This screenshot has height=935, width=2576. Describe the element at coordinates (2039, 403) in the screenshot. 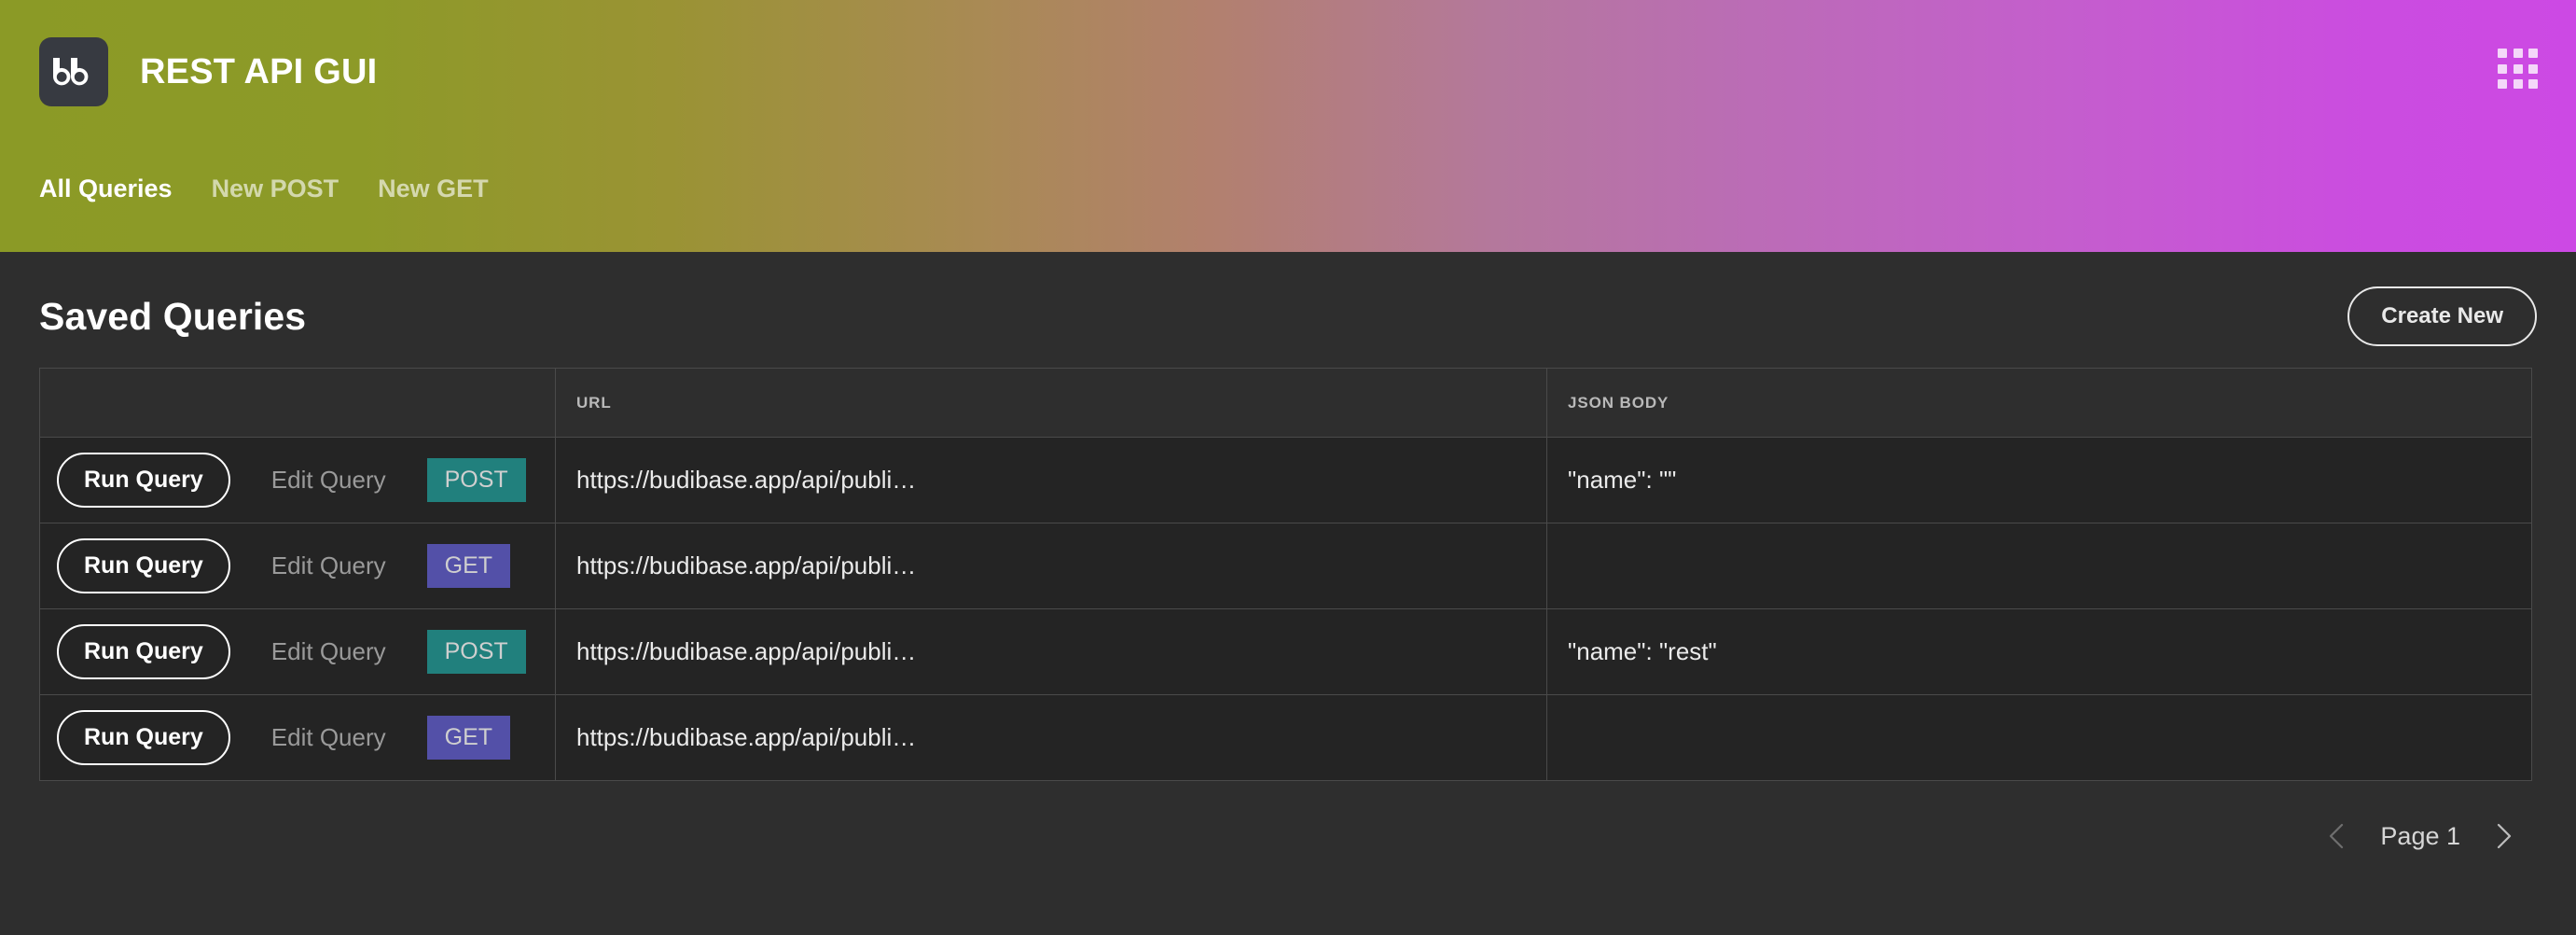

I see `column-header-json-body: JSON BODY` at that location.